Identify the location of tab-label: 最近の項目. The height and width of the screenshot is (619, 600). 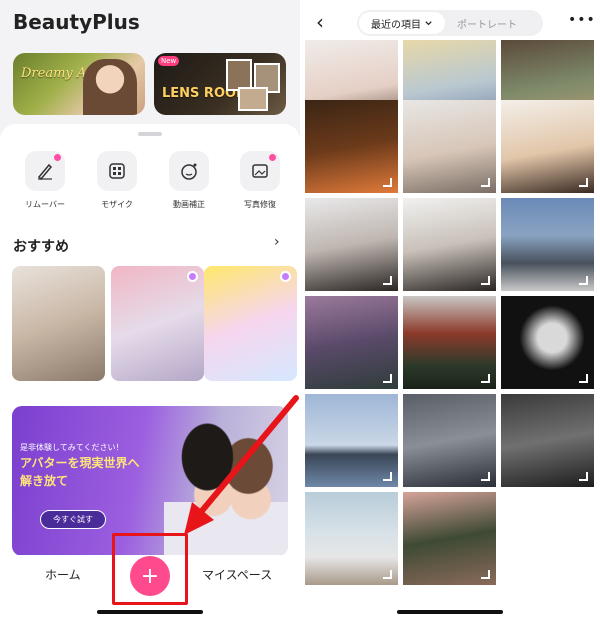
(396, 25).